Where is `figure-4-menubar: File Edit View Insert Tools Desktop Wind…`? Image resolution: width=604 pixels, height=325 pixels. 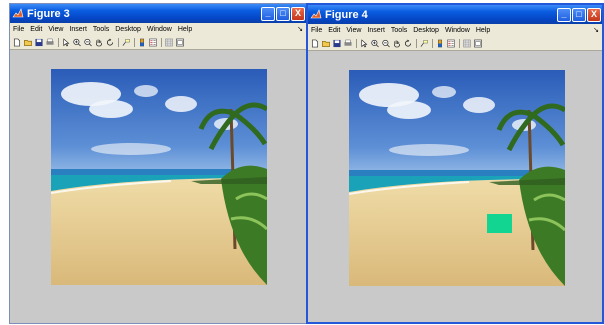 figure-4-menubar: File Edit View Insert Tools Desktop Wind… is located at coordinates (455, 30).